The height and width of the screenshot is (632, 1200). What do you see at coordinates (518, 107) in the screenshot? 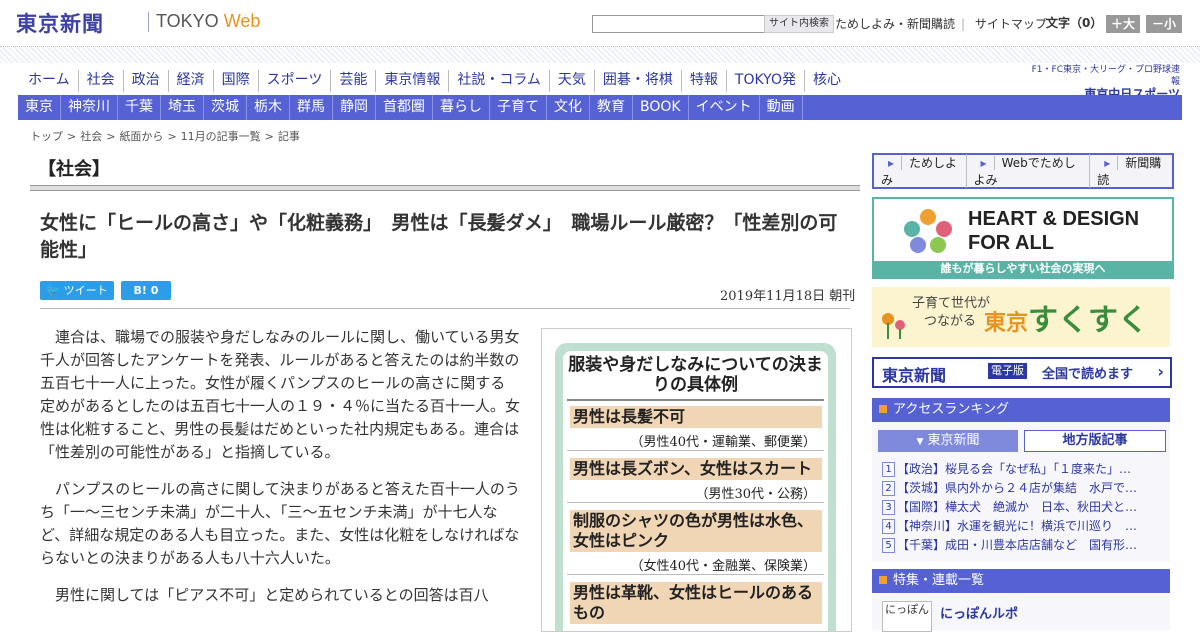
I see `regional-nav-item: 子育て` at bounding box center [518, 107].